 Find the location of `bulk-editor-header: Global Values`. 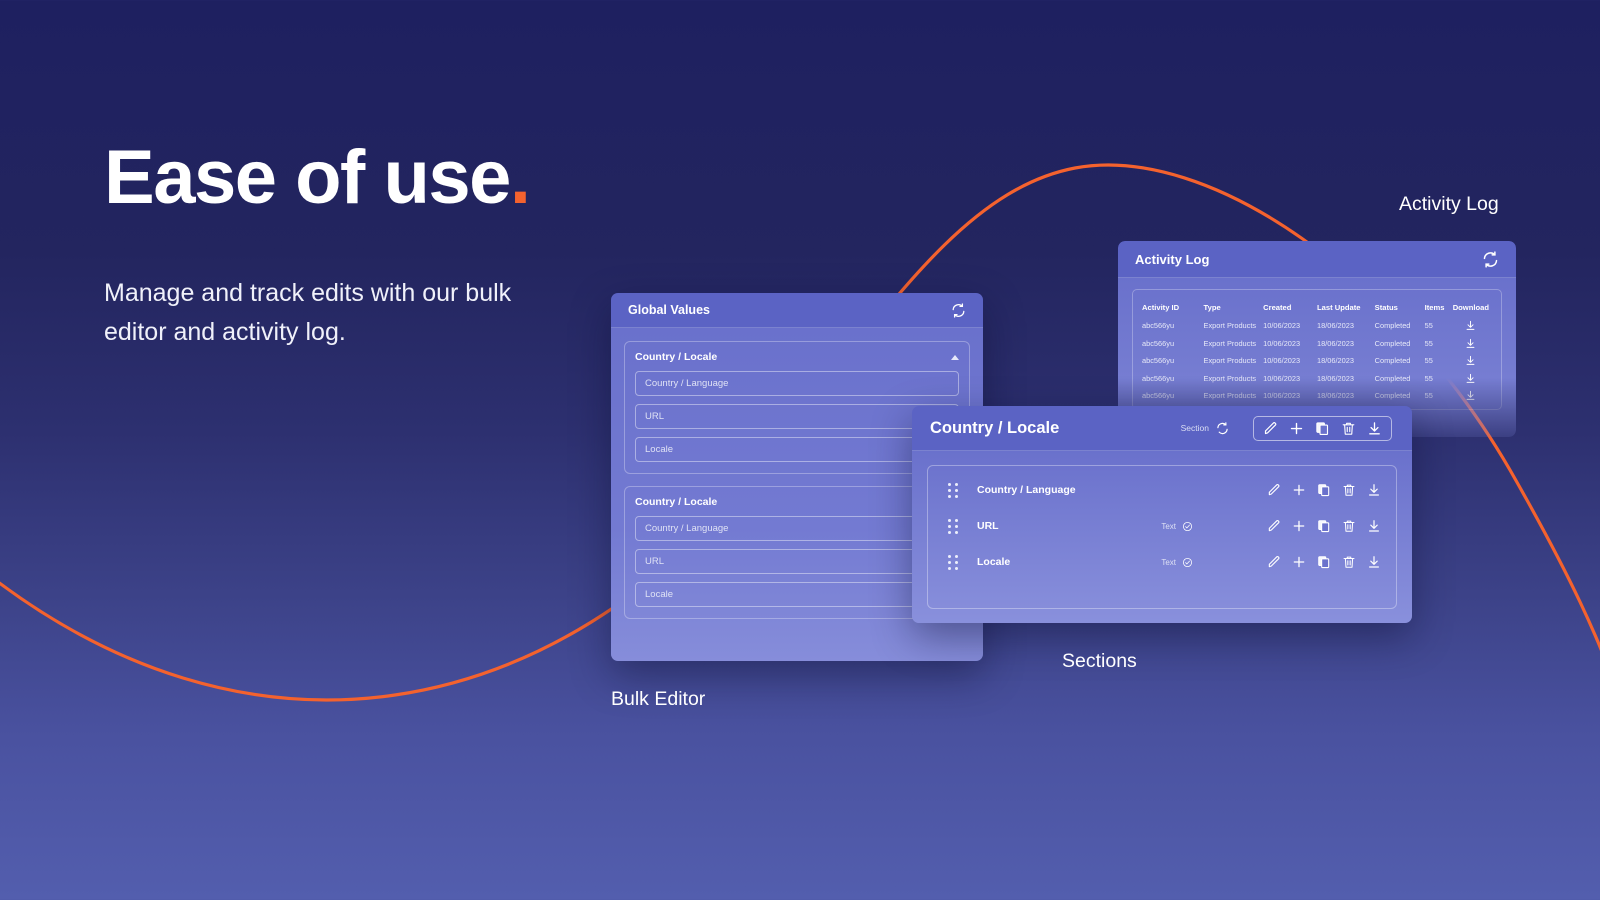

bulk-editor-header: Global Values is located at coordinates (797, 310).